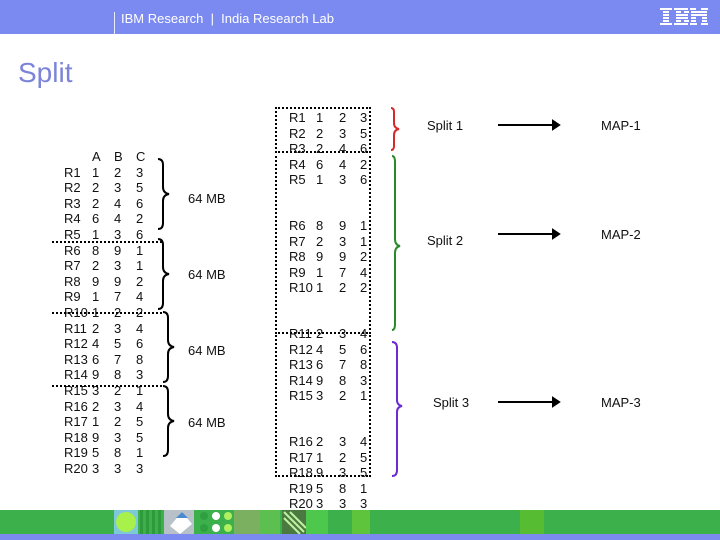 The image size is (720, 540). What do you see at coordinates (360, 537) in the screenshot?
I see `footer-bar` at bounding box center [360, 537].